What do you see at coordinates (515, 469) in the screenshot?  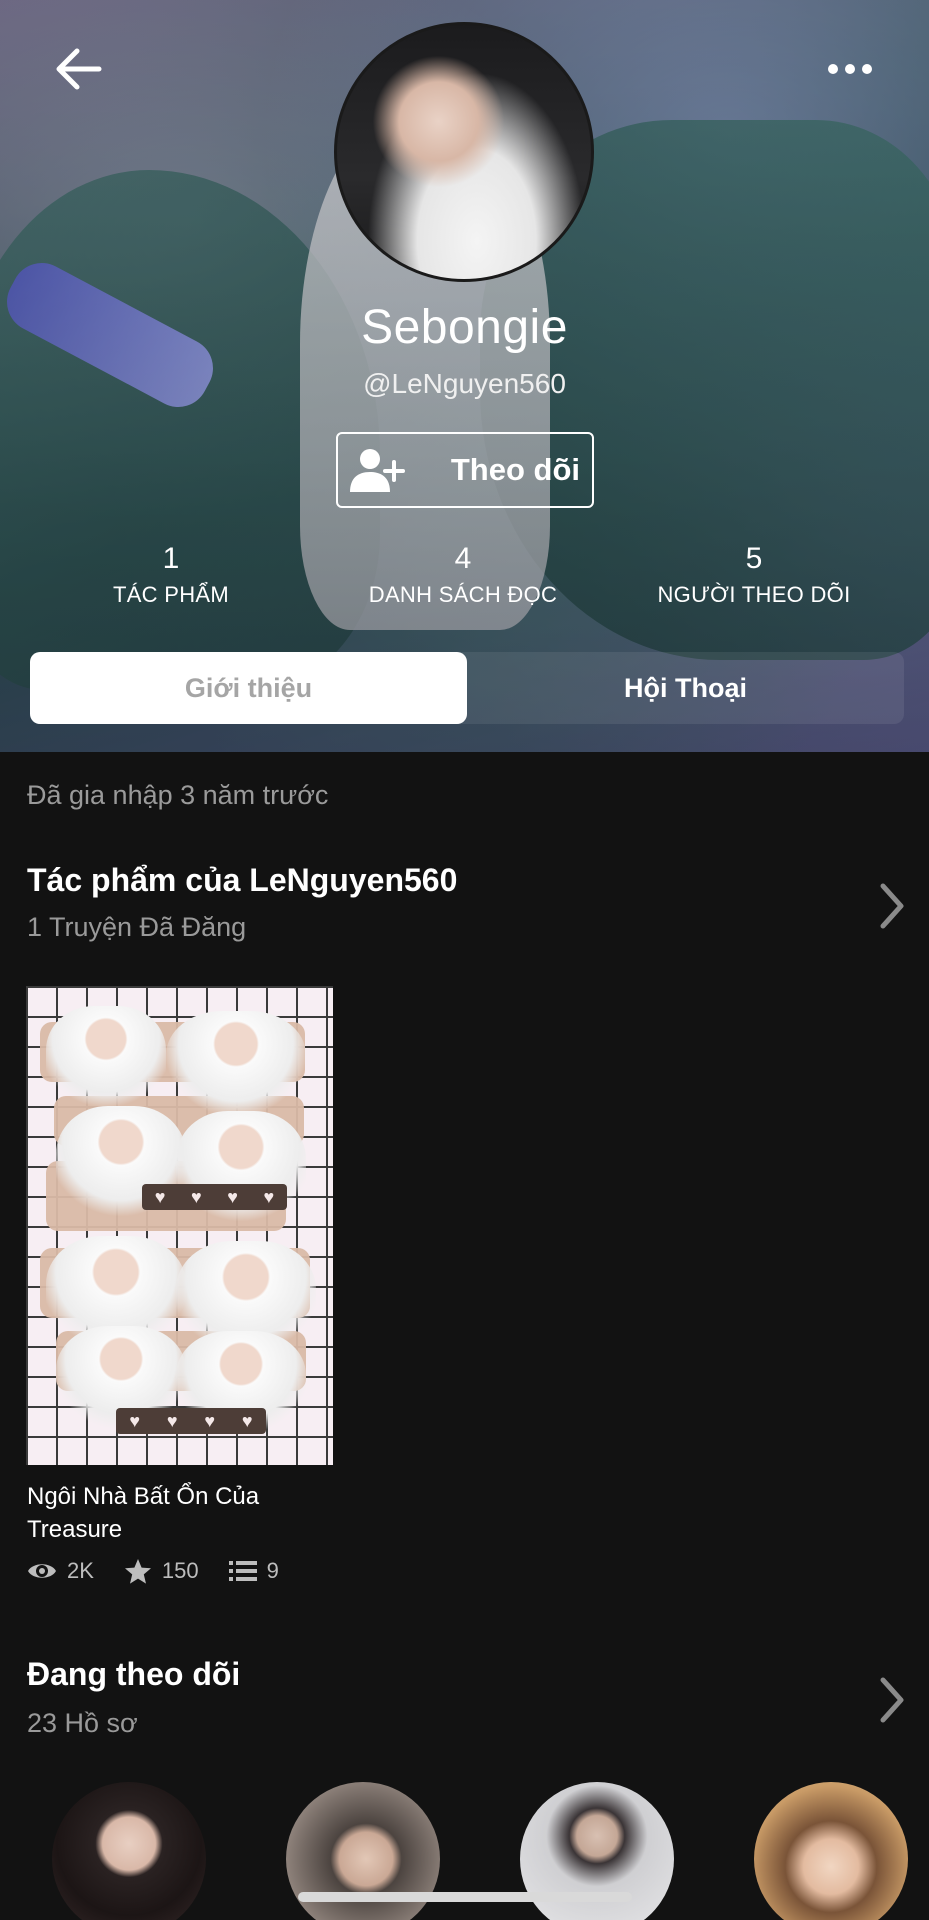 I see `follow-button-label: Theo dõi` at bounding box center [515, 469].